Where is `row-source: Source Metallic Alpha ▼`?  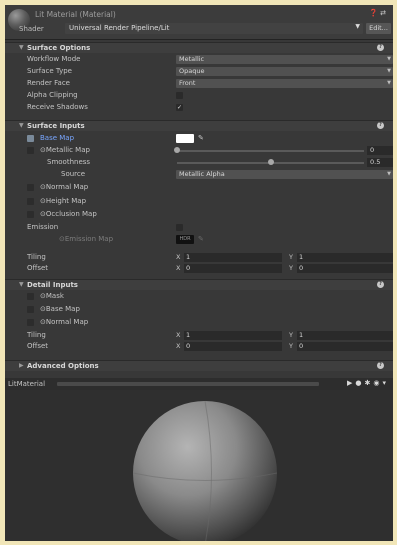
row-source: Source Metallic Alpha ▼ is located at coordinates (199, 175).